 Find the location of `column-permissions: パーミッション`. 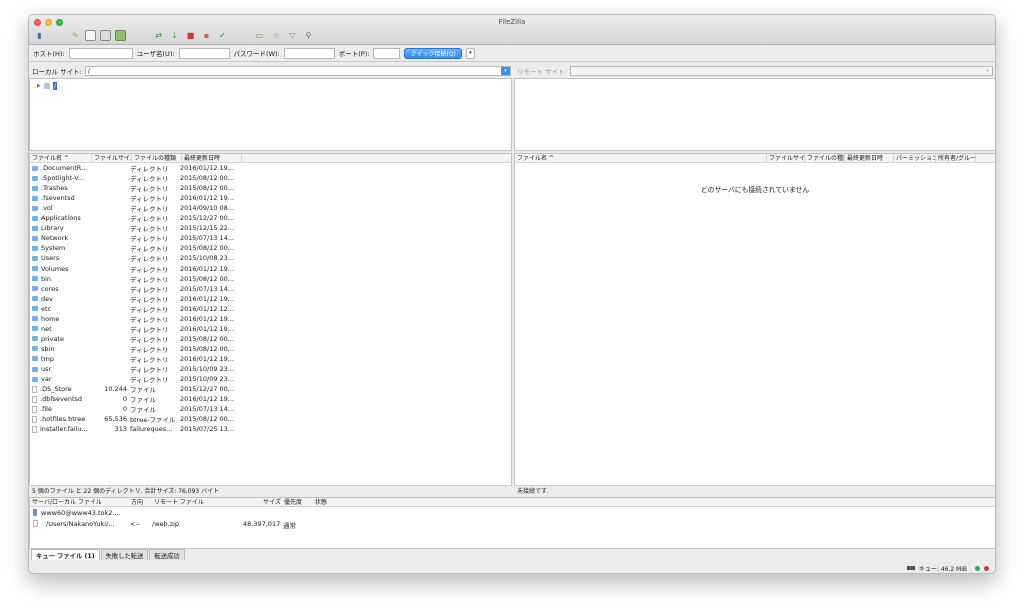

column-permissions: パーミッション is located at coordinates (915, 158).